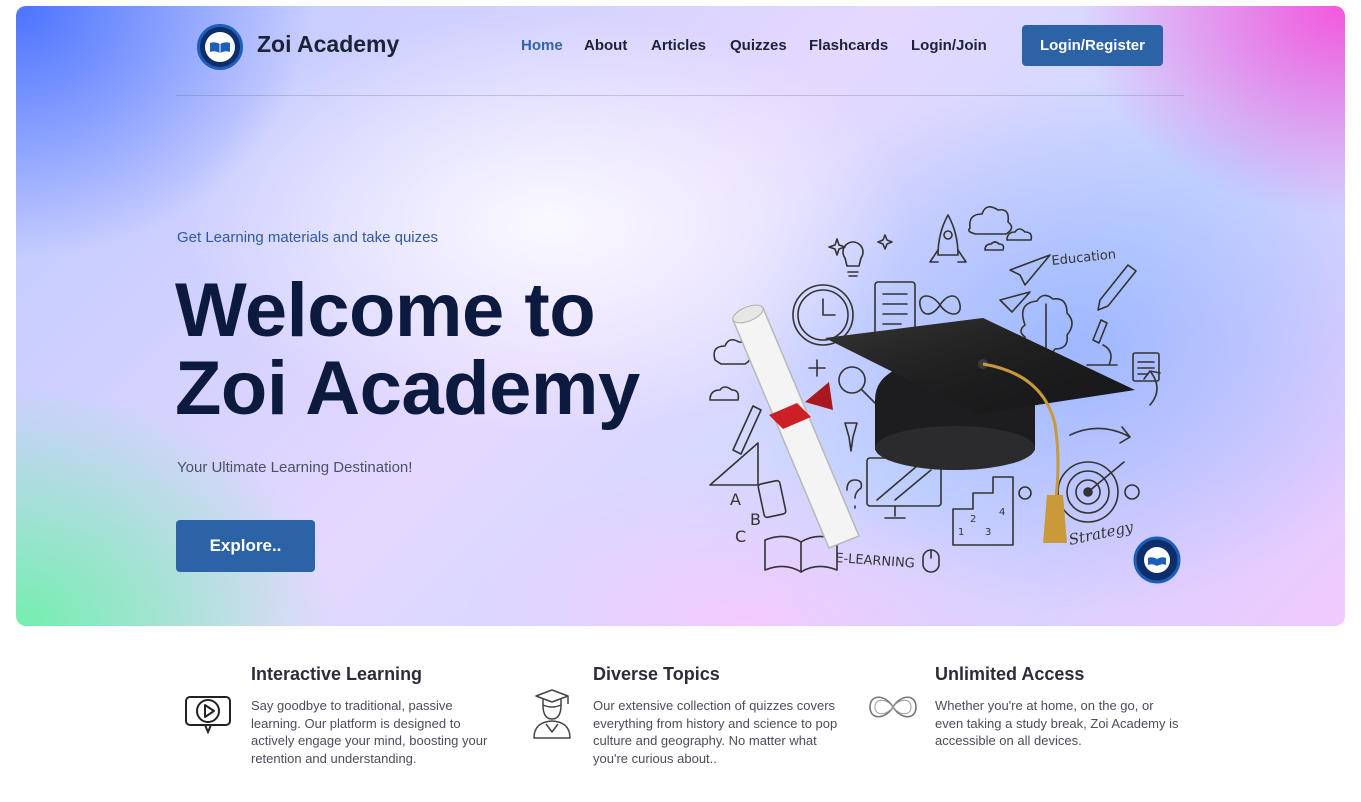 The image size is (1361, 802). Describe the element at coordinates (973, 519) in the screenshot. I see `svg-text: 2` at that location.